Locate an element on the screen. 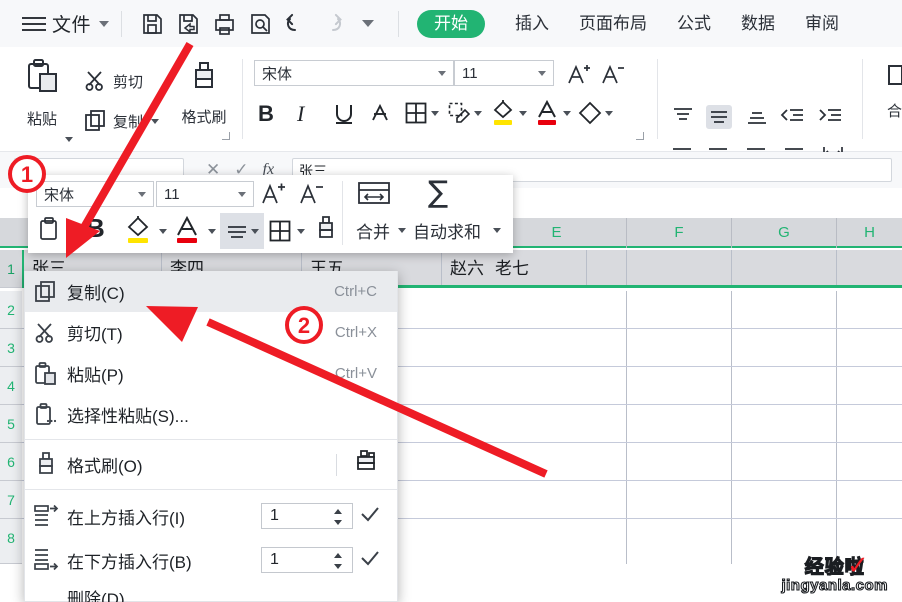  cell-e8 is located at coordinates (557, 541).